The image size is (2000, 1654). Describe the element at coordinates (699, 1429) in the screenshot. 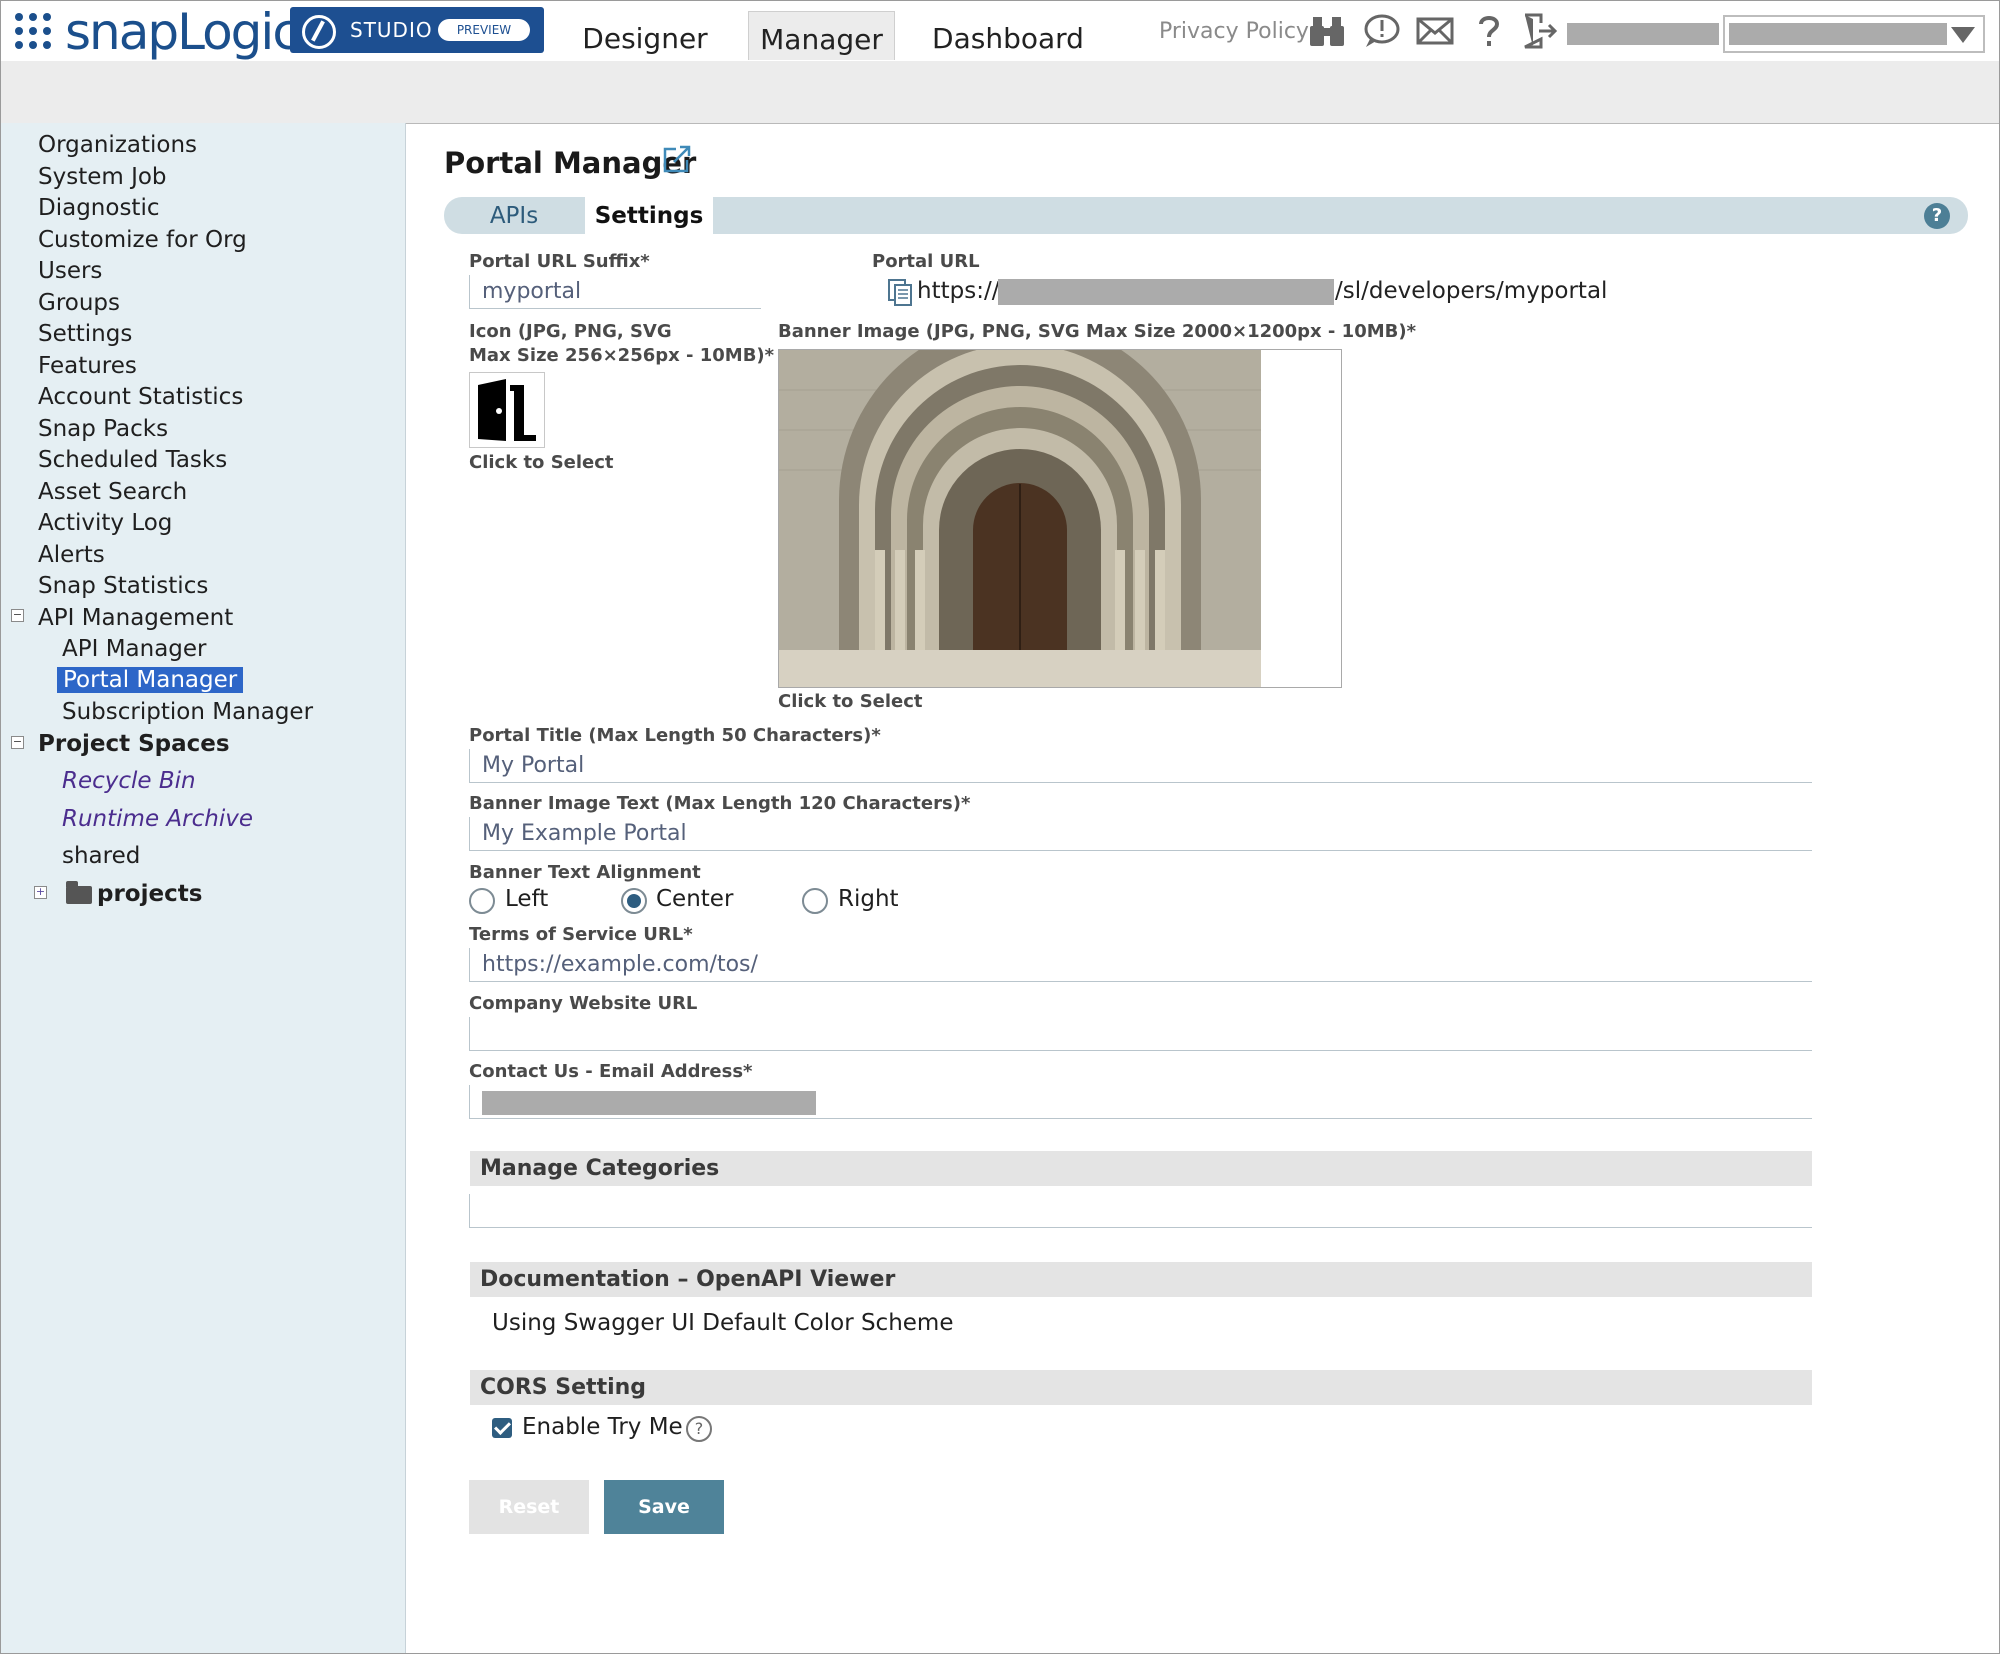

I see `question-circle-icon: ?` at that location.